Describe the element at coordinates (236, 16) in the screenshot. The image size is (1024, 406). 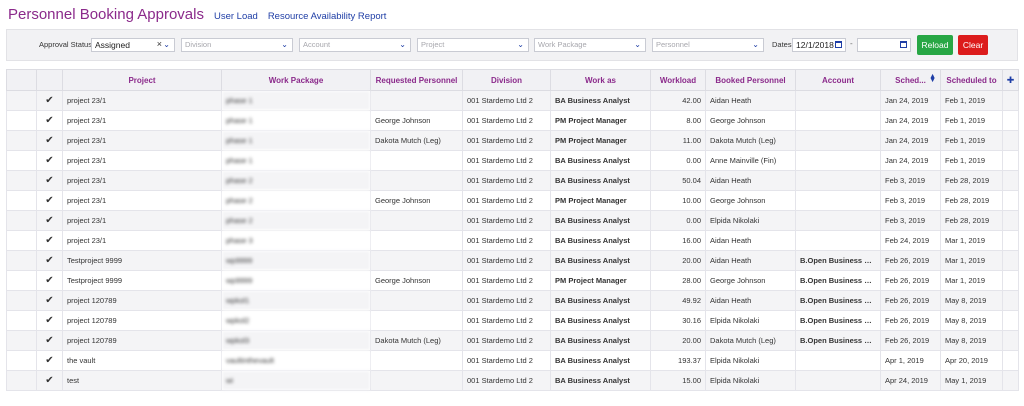
I see `user-load-link: User Load` at that location.